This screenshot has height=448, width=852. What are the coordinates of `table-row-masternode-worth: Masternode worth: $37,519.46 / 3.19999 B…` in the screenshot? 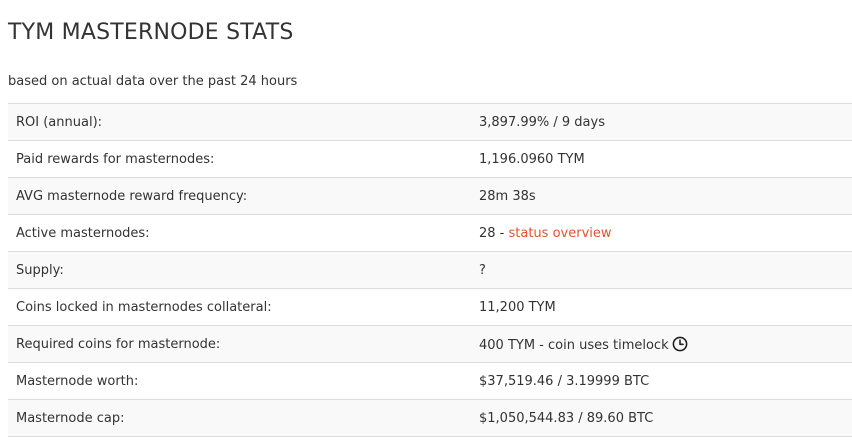 It's located at (430, 381).